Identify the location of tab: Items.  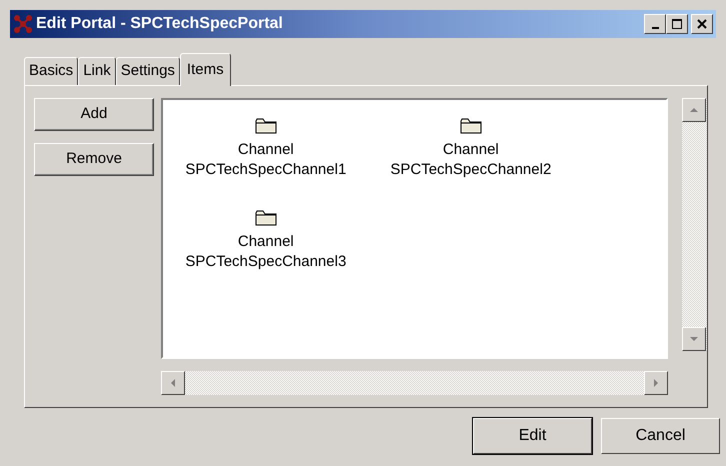
(205, 69).